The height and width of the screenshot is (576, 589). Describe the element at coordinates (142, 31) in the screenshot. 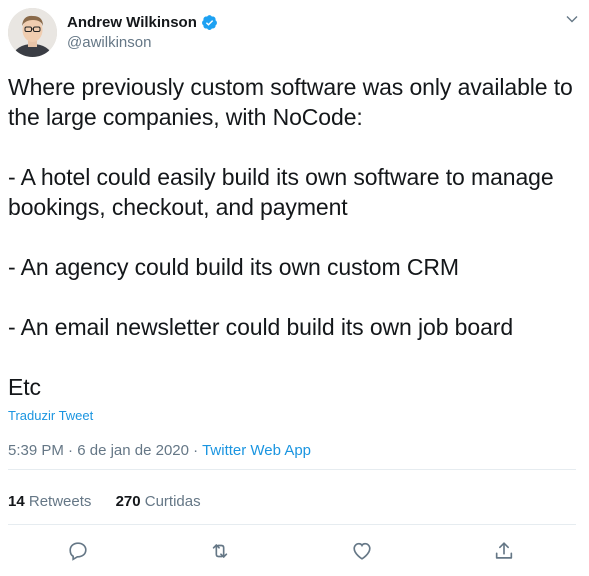

I see `author-names: Andrew Wilkinson @awilkinson` at that location.